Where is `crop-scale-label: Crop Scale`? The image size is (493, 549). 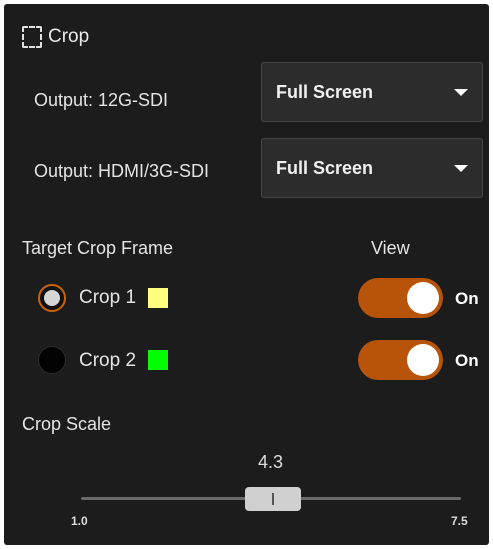 crop-scale-label: Crop Scale is located at coordinates (67, 424).